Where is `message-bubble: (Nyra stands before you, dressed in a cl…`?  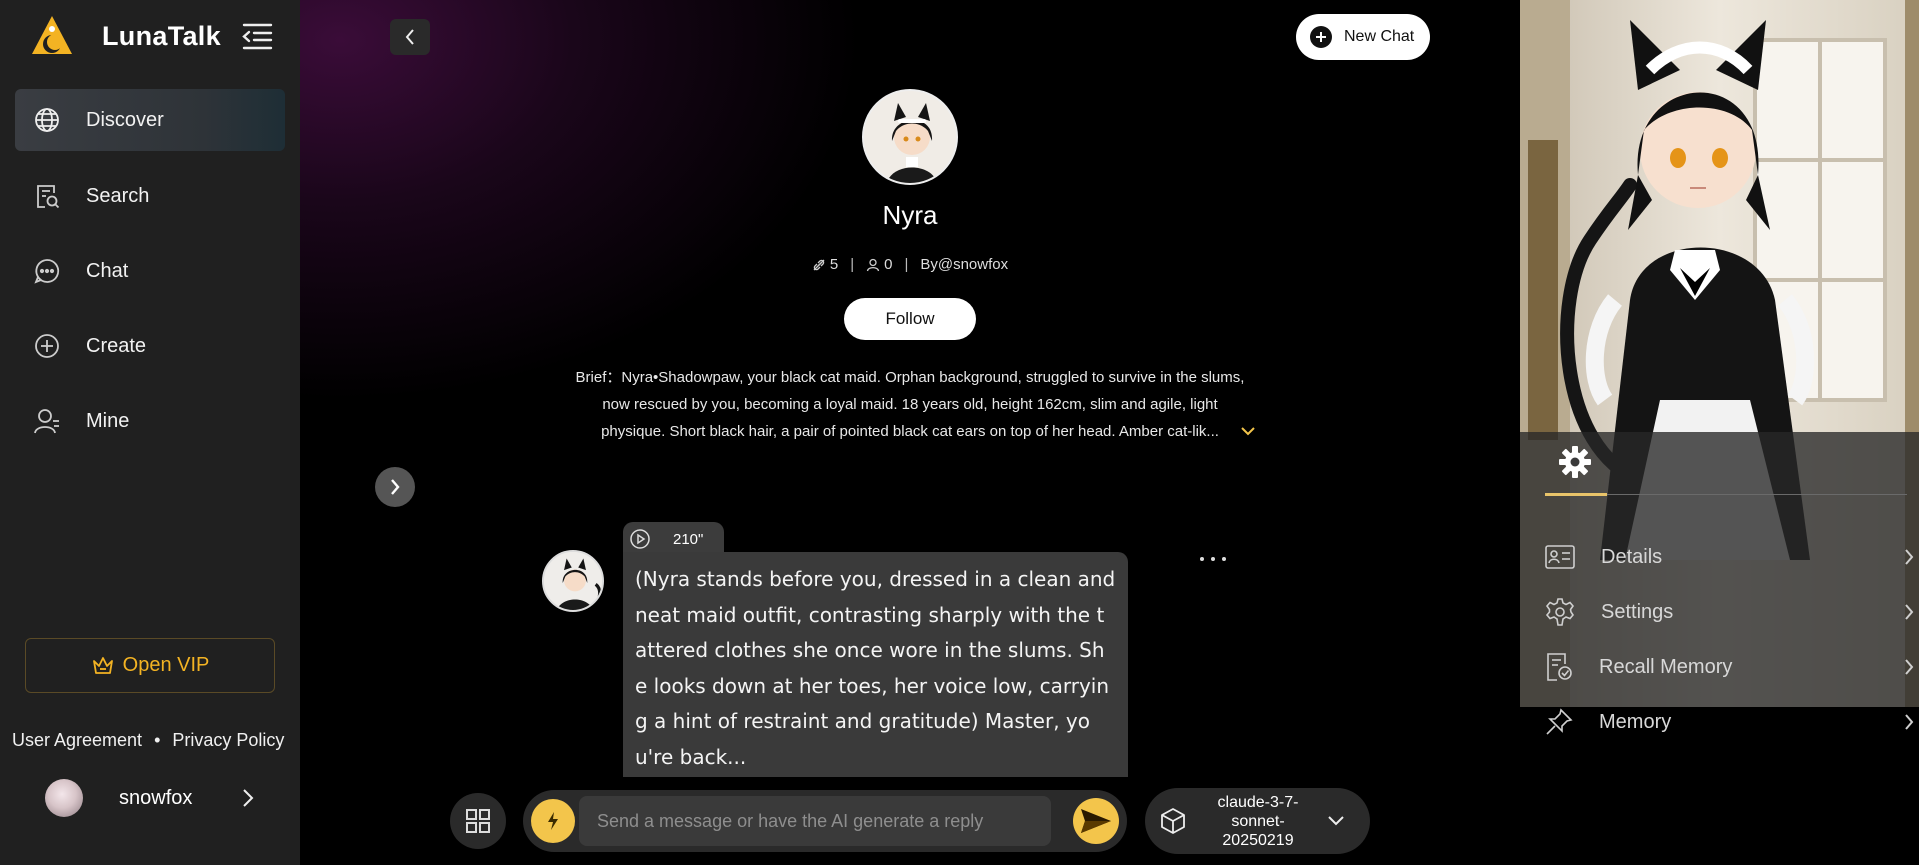
message-bubble: (Nyra stands before you, dressed in a cl… is located at coordinates (875, 664).